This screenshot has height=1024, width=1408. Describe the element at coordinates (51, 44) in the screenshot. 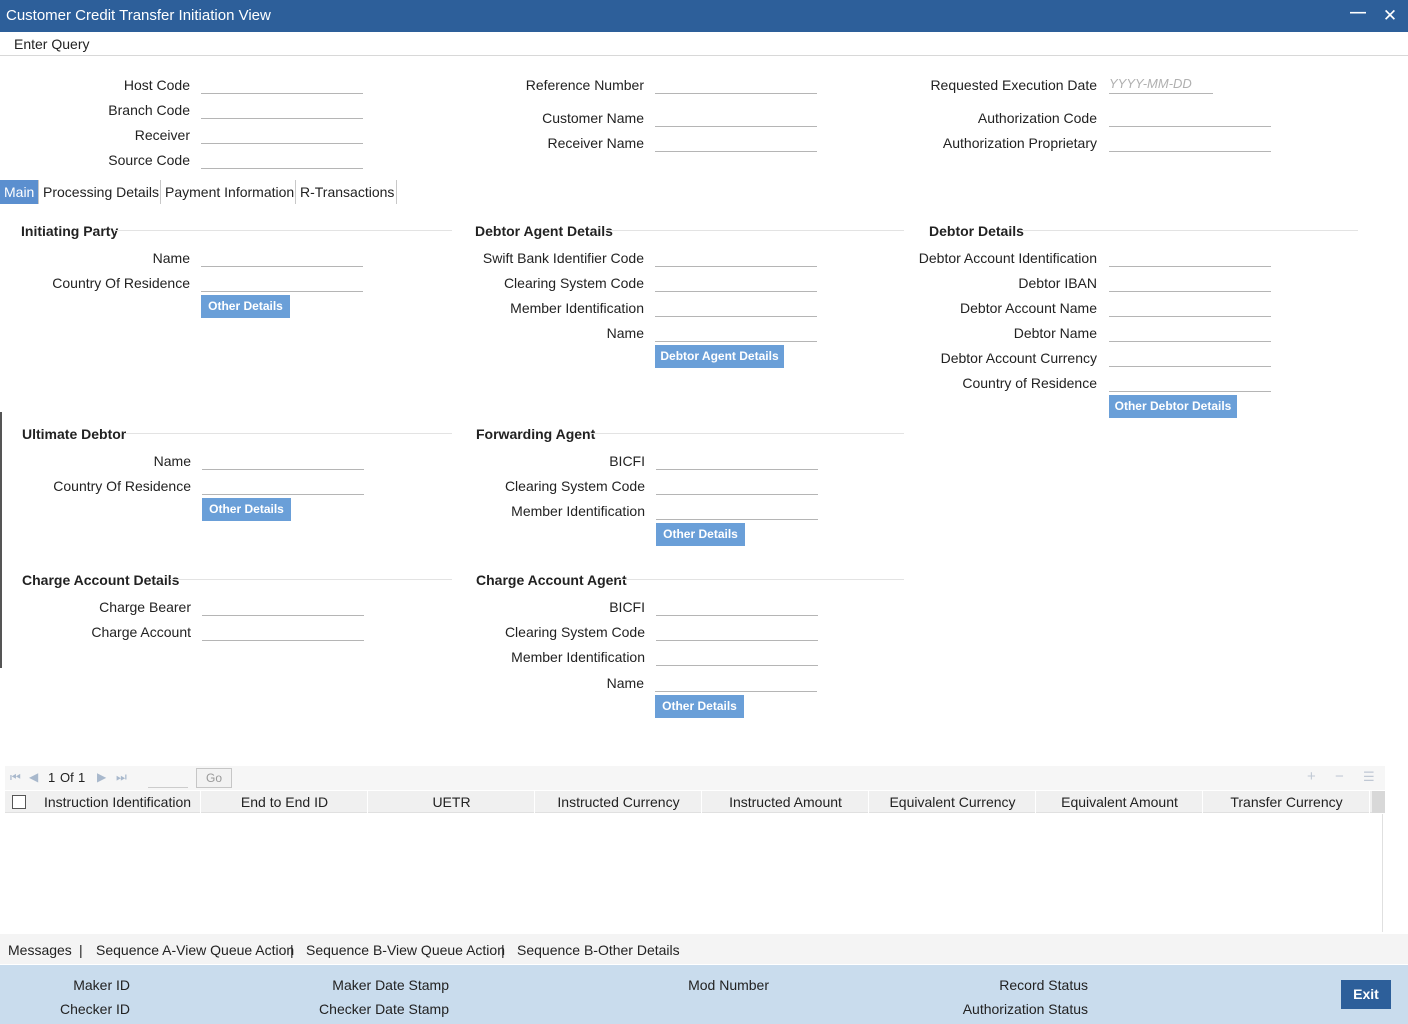

I see `enter-query-button: Enter Query` at that location.